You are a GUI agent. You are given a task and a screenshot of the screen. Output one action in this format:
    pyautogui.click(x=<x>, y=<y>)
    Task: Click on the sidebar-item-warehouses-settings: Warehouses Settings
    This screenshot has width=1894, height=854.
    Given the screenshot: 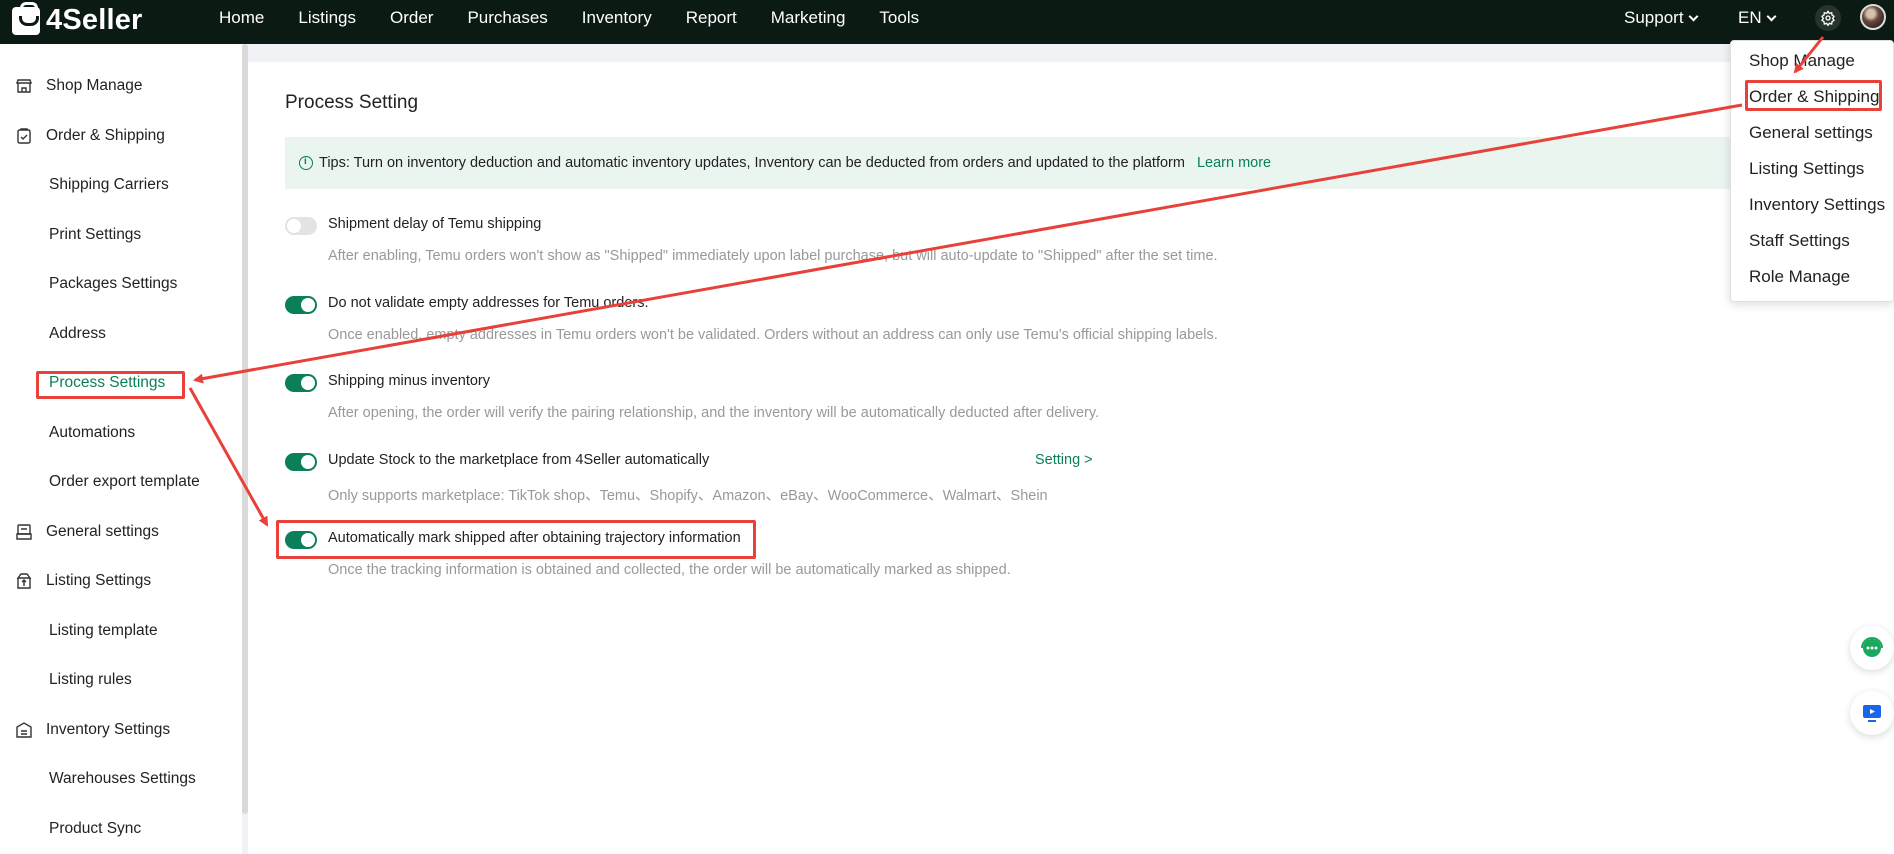 What is the action you would take?
    pyautogui.click(x=121, y=779)
    